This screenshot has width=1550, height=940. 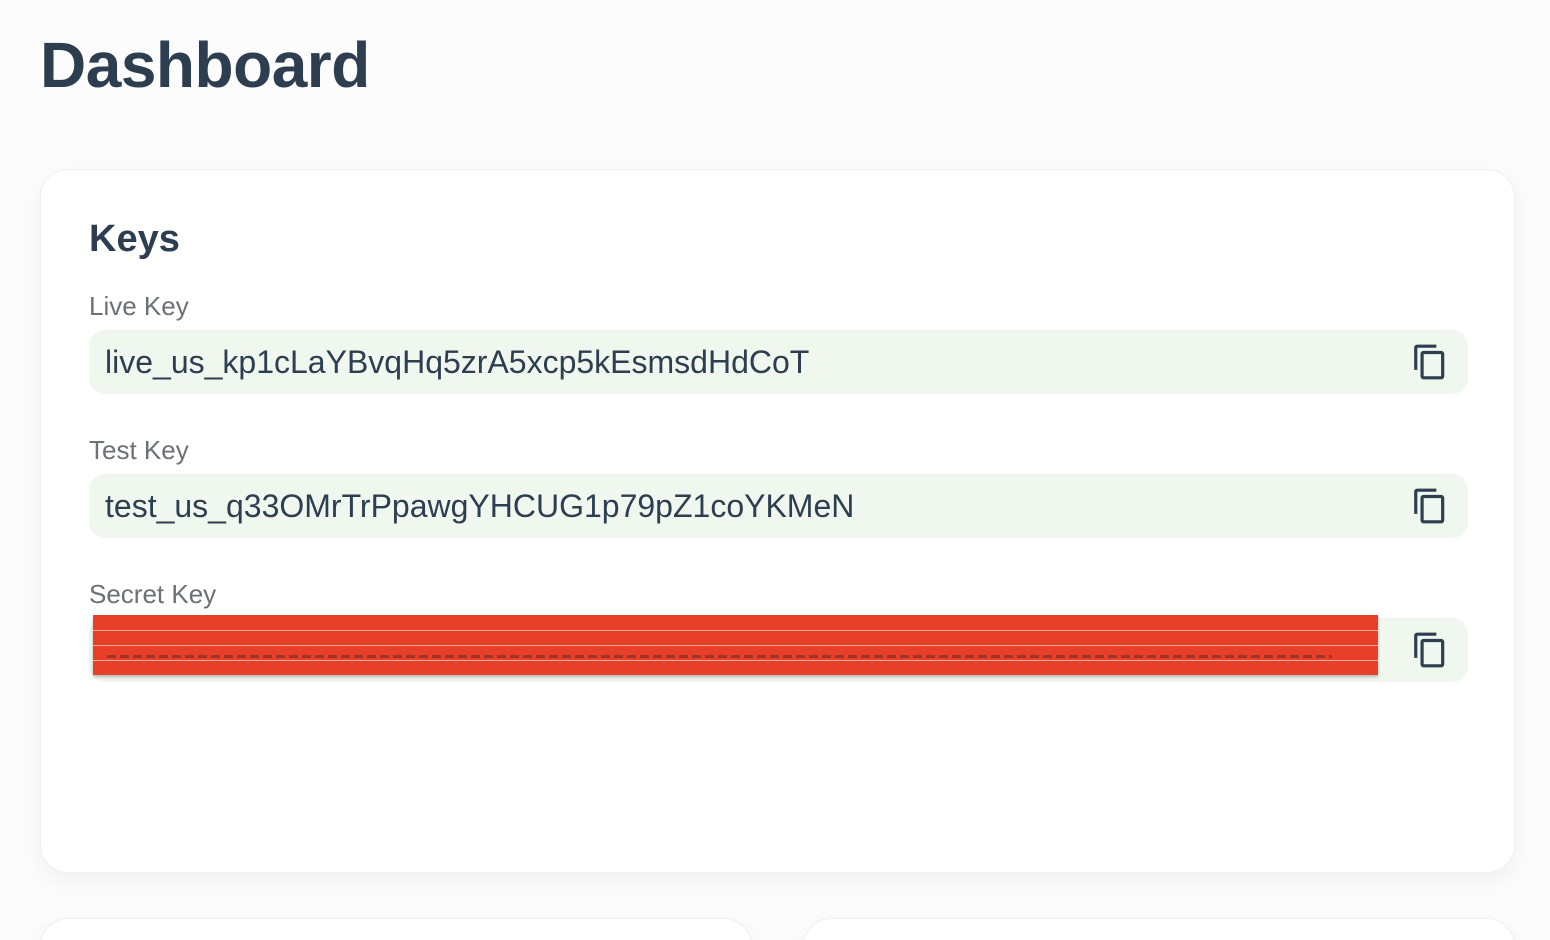 I want to click on copy-live-key-button, so click(x=1430, y=362).